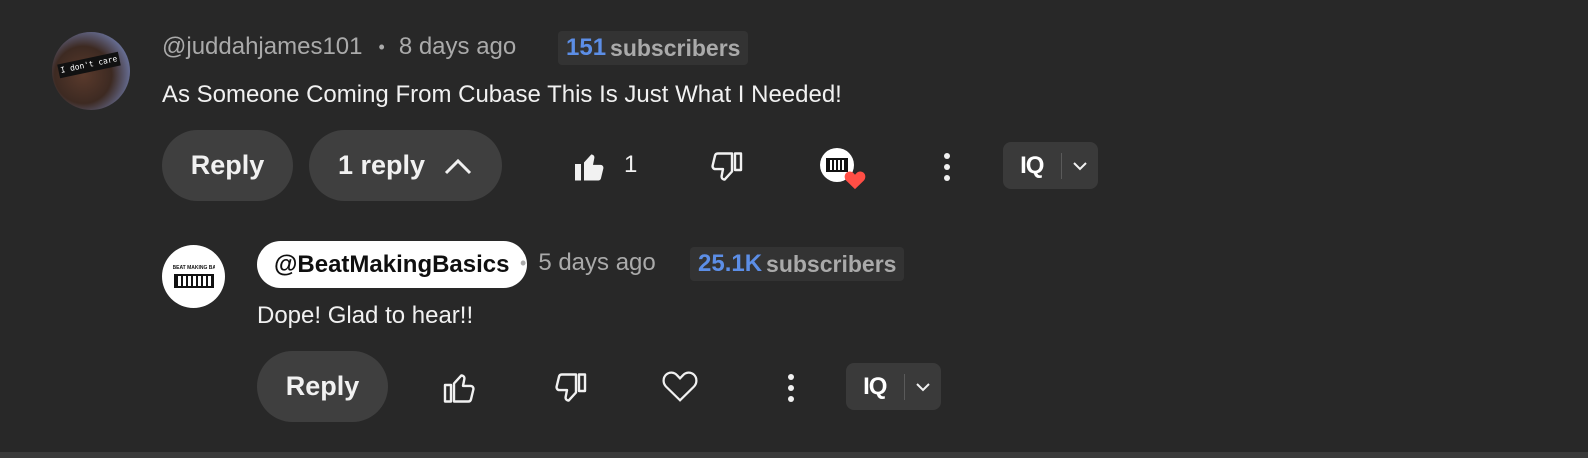  Describe the element at coordinates (193, 276) in the screenshot. I see `reply-author-avatar: BEAT MAKING BASICS` at that location.